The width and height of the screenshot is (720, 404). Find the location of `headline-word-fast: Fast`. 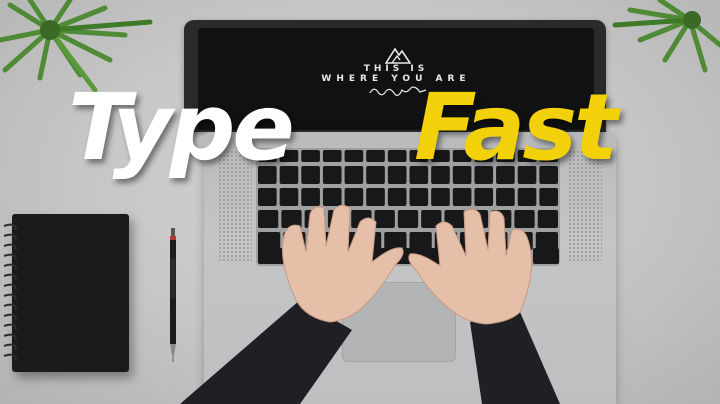

headline-word-fast: Fast is located at coordinates (516, 127).